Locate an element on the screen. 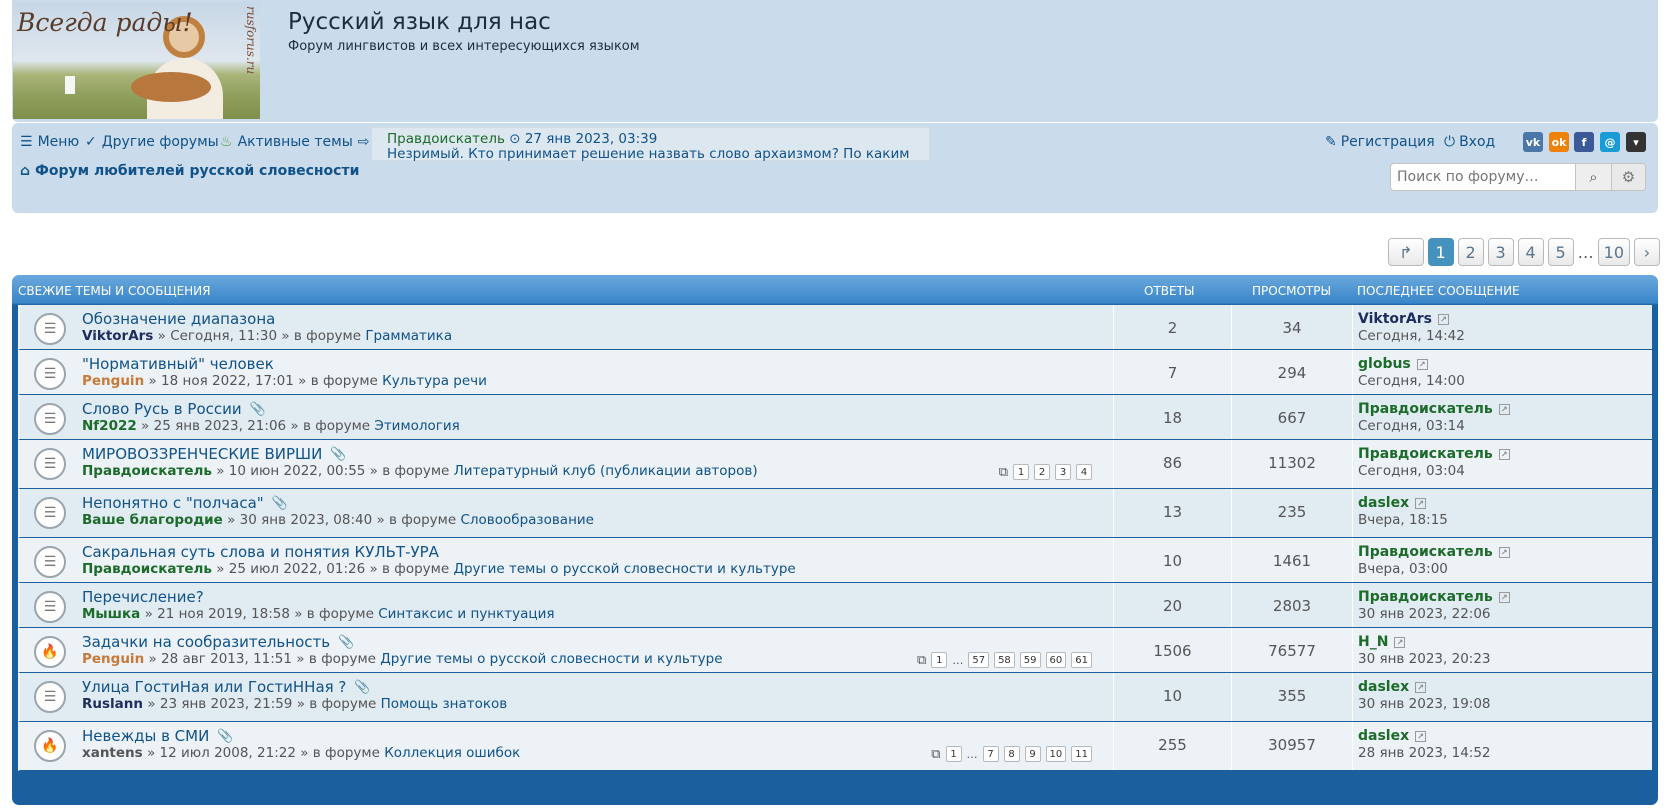 The image size is (1680, 809). topic-author: Мышка is located at coordinates (111, 614).